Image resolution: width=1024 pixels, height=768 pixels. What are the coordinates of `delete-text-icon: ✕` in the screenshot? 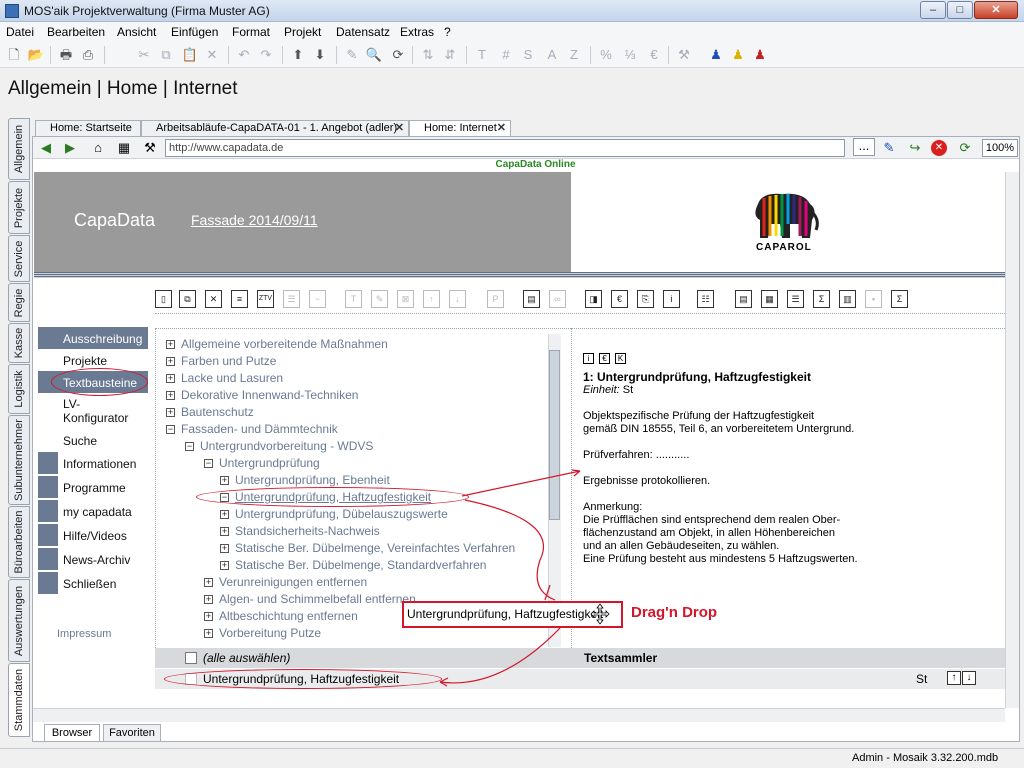 It's located at (213, 299).